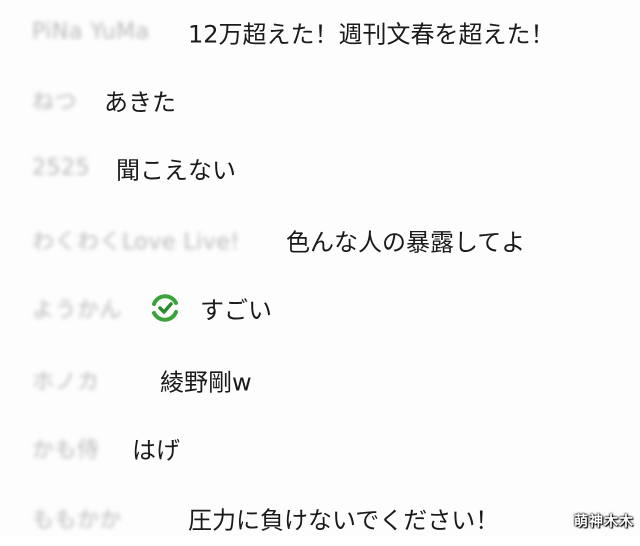 The width and height of the screenshot is (640, 546). I want to click on message-text: はげ, so click(156, 450).